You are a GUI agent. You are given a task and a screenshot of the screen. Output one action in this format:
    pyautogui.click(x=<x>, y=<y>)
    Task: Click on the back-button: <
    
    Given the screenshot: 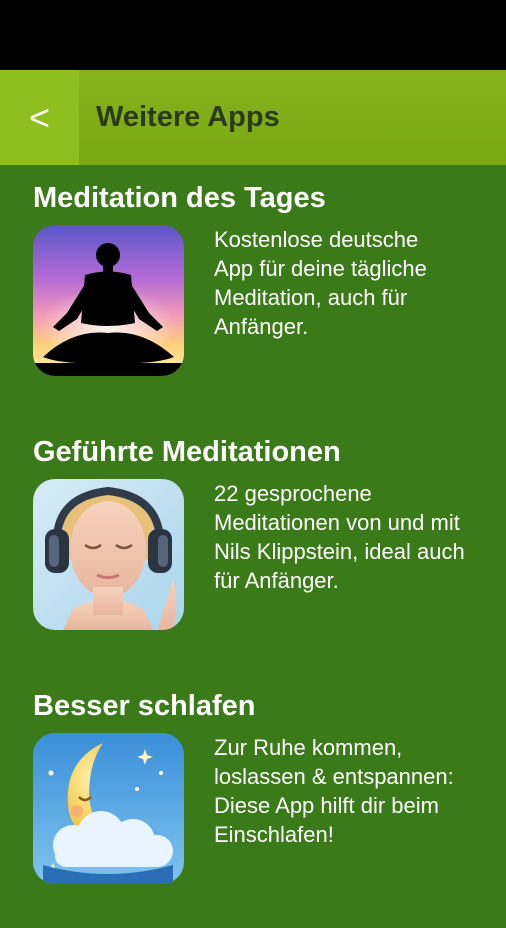 What is the action you would take?
    pyautogui.click(x=39, y=117)
    